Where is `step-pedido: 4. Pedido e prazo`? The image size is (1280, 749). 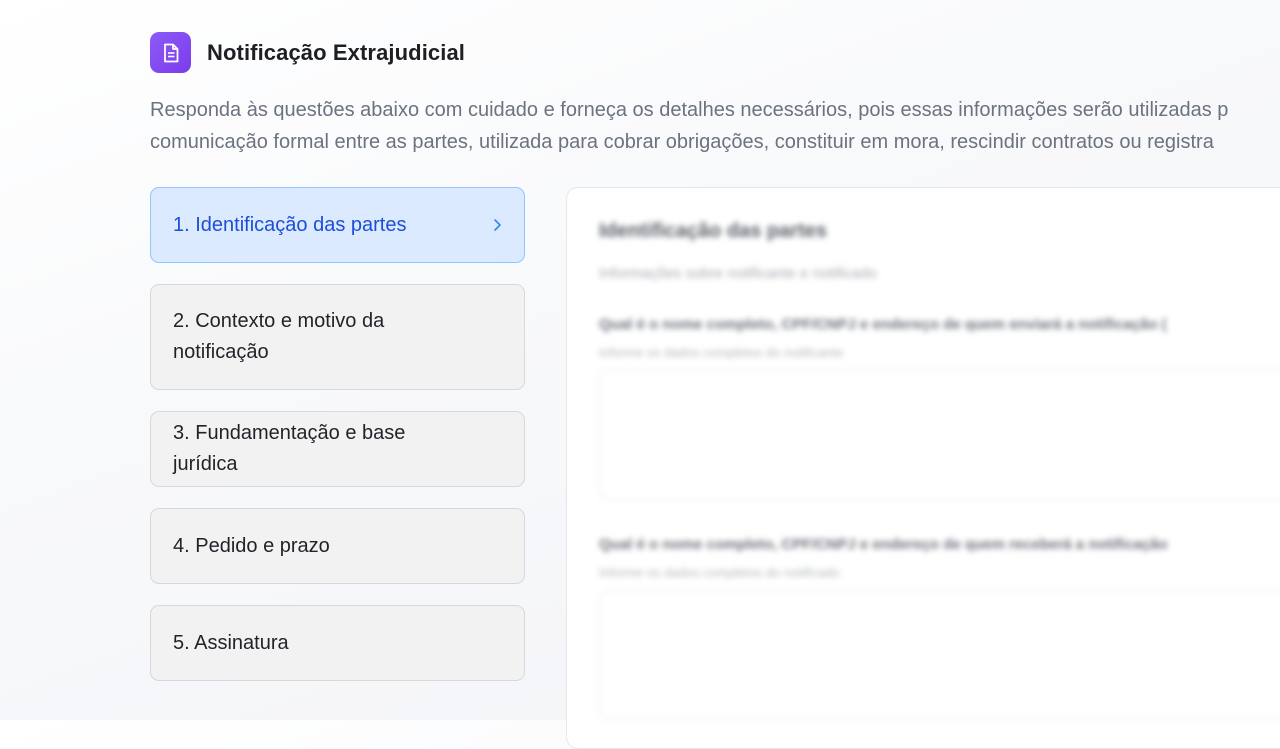
step-pedido: 4. Pedido e prazo is located at coordinates (337, 546).